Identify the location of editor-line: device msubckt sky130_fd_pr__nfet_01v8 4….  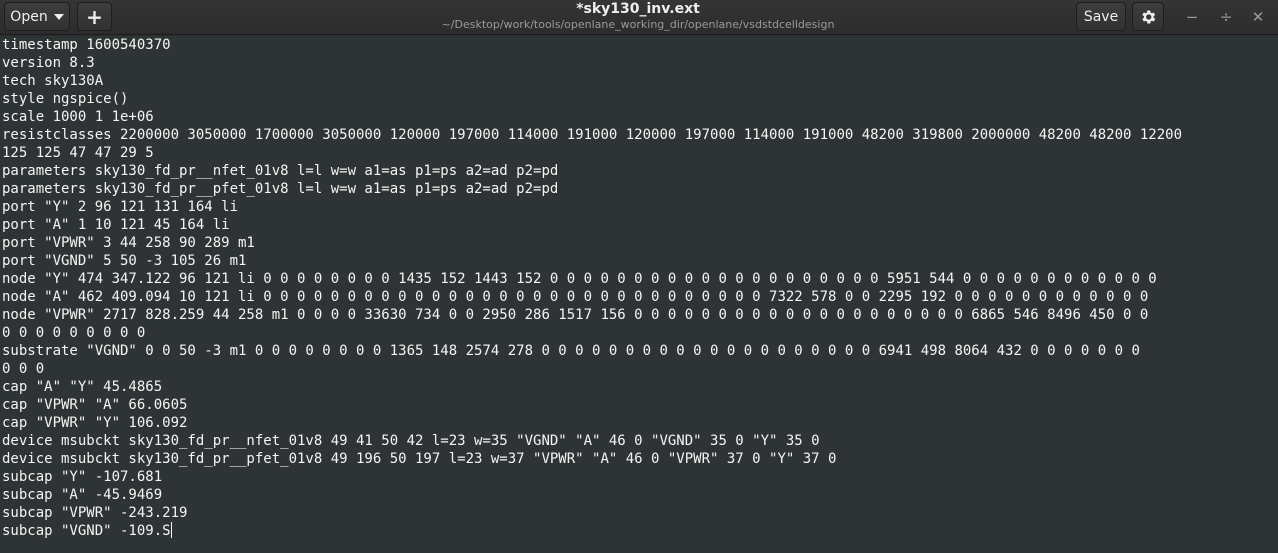
(411, 441).